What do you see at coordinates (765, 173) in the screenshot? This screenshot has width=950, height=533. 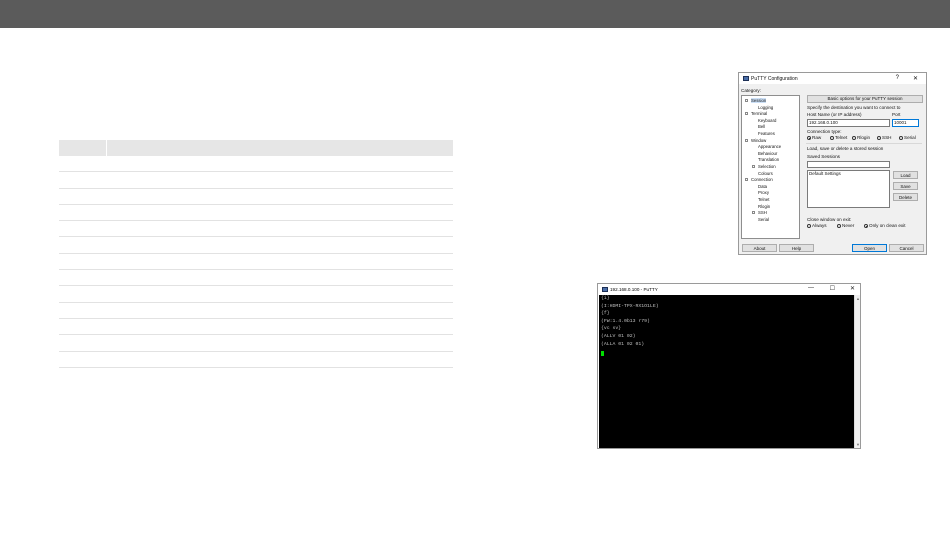 I see `tree-item-colours: Colours` at bounding box center [765, 173].